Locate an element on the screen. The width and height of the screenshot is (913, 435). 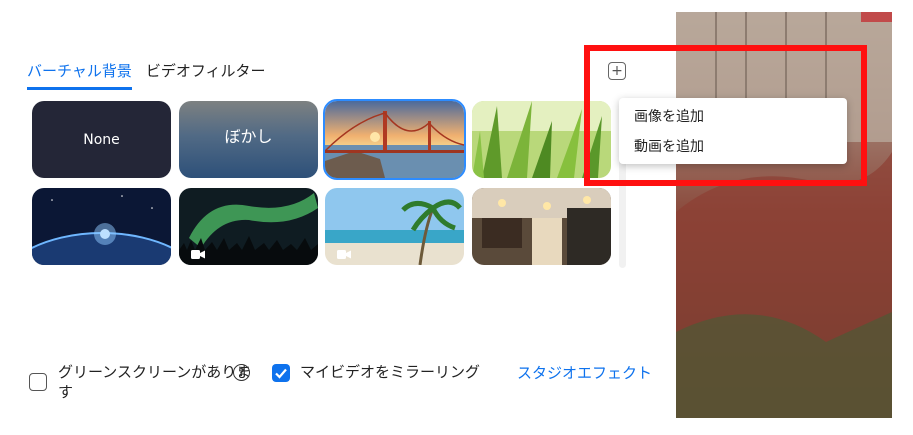
studio-effects-link: スタジオエフェクト is located at coordinates (584, 372).